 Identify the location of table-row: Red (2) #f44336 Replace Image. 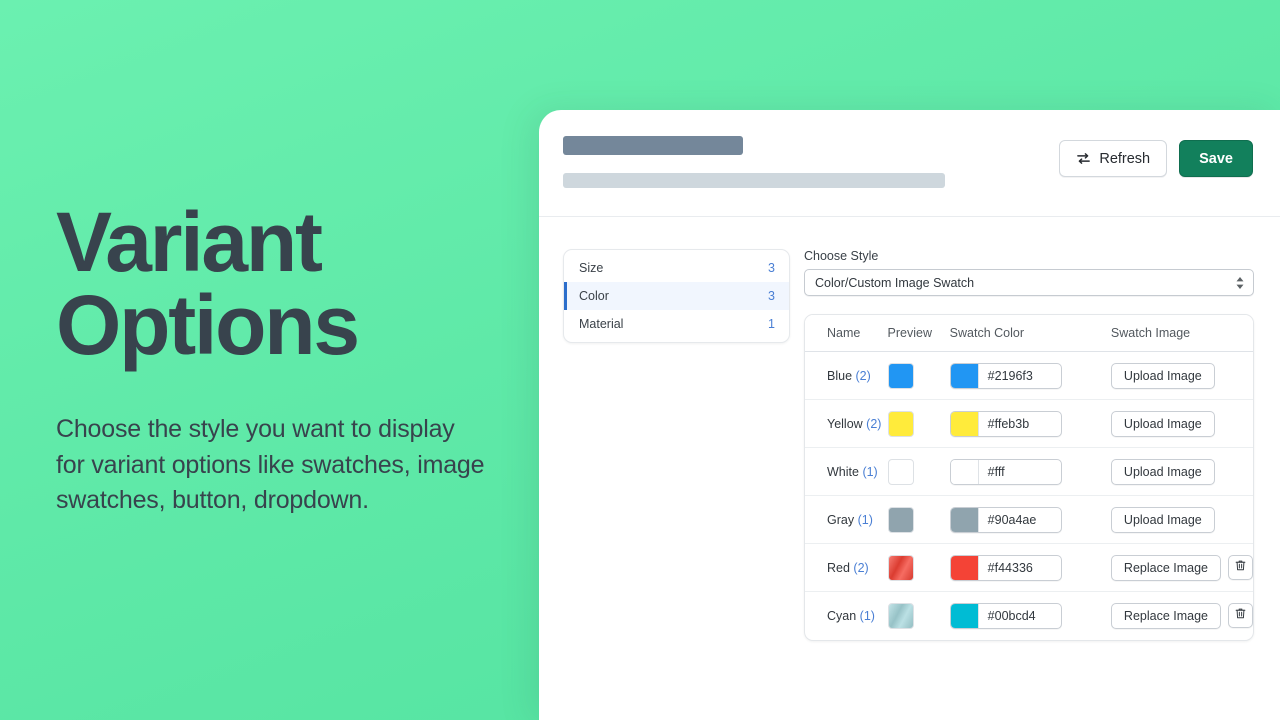
(1029, 567).